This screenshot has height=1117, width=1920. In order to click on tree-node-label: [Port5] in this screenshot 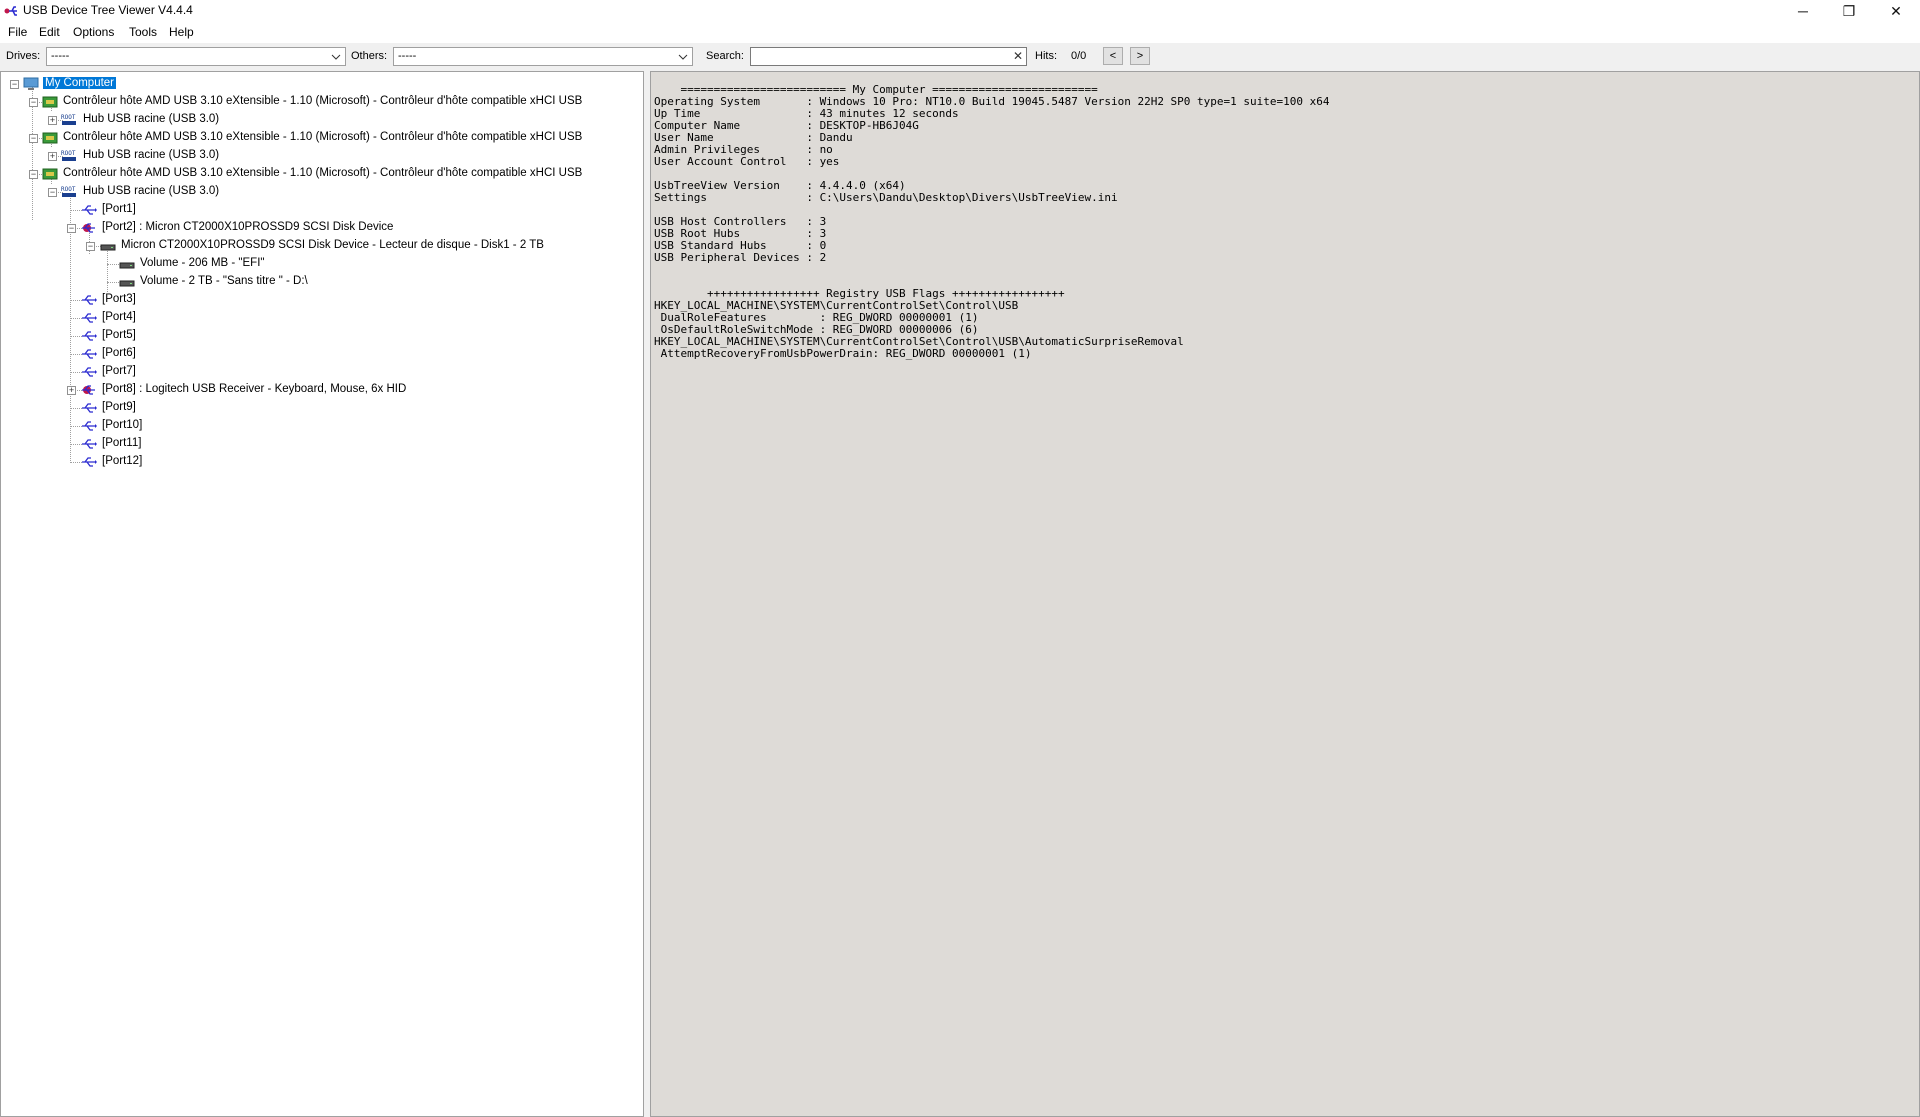, I will do `click(119, 335)`.